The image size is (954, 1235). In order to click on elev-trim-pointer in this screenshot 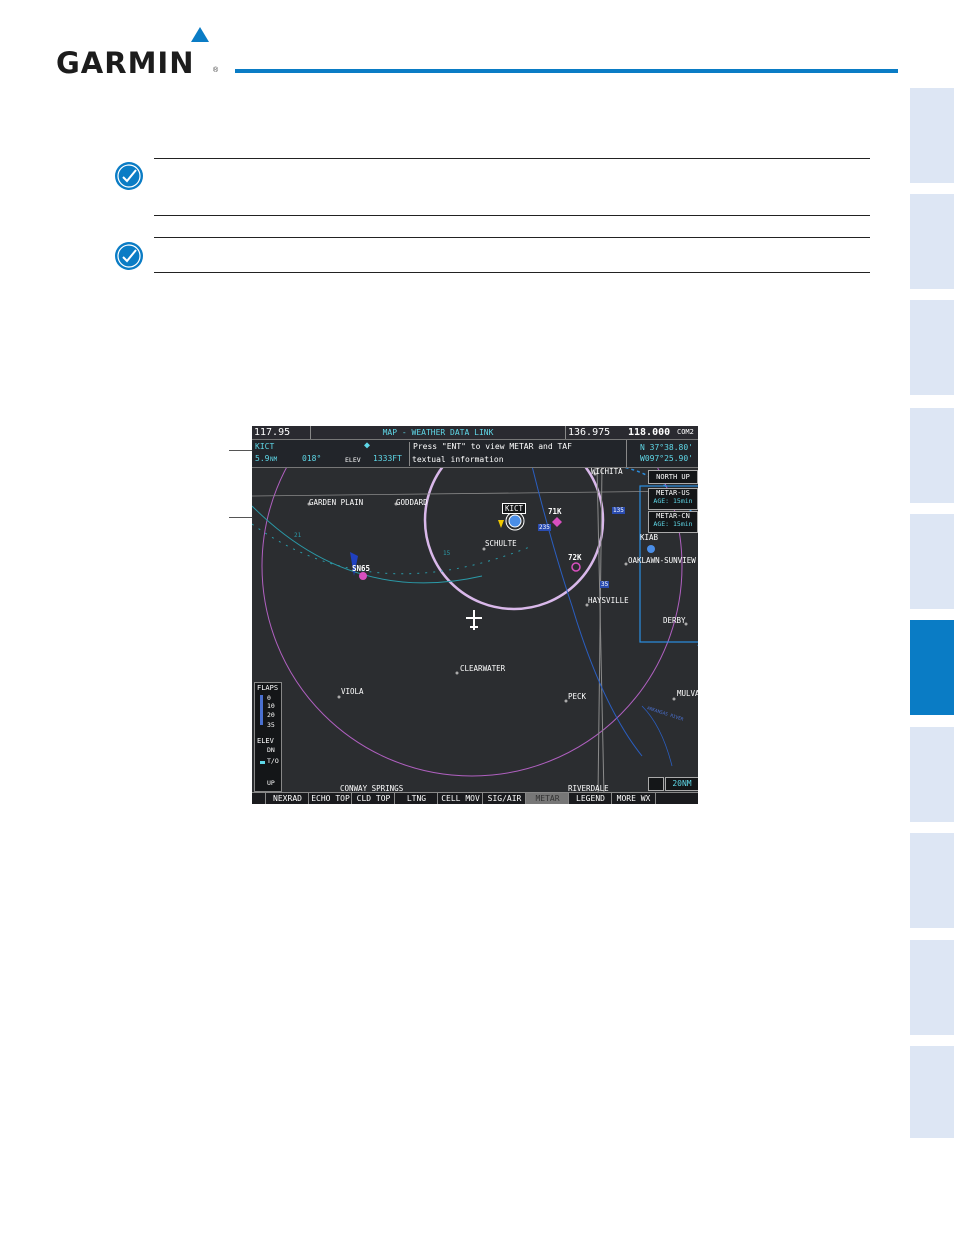, I will do `click(262, 762)`.